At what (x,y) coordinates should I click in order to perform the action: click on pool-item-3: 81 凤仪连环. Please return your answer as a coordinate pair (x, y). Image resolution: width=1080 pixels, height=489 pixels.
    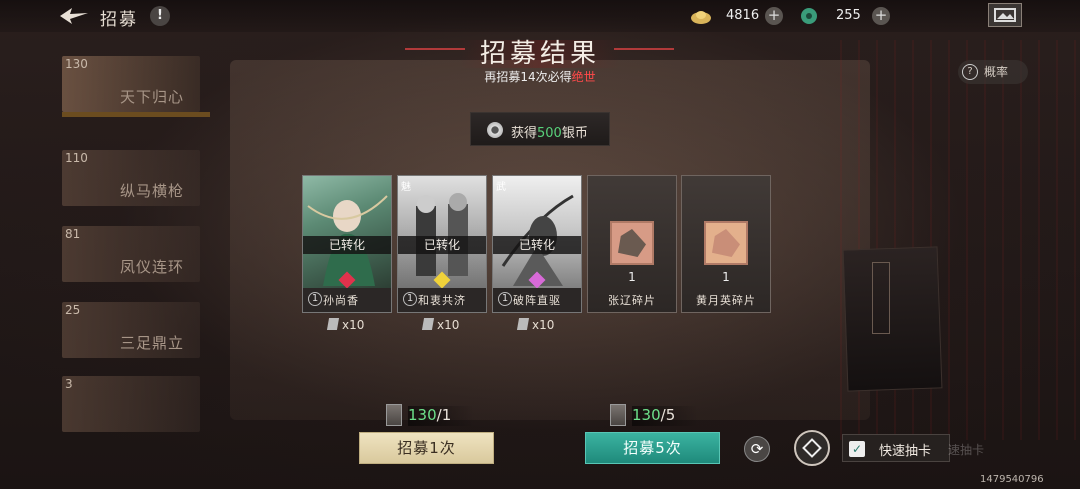
    Looking at the image, I should click on (136, 254).